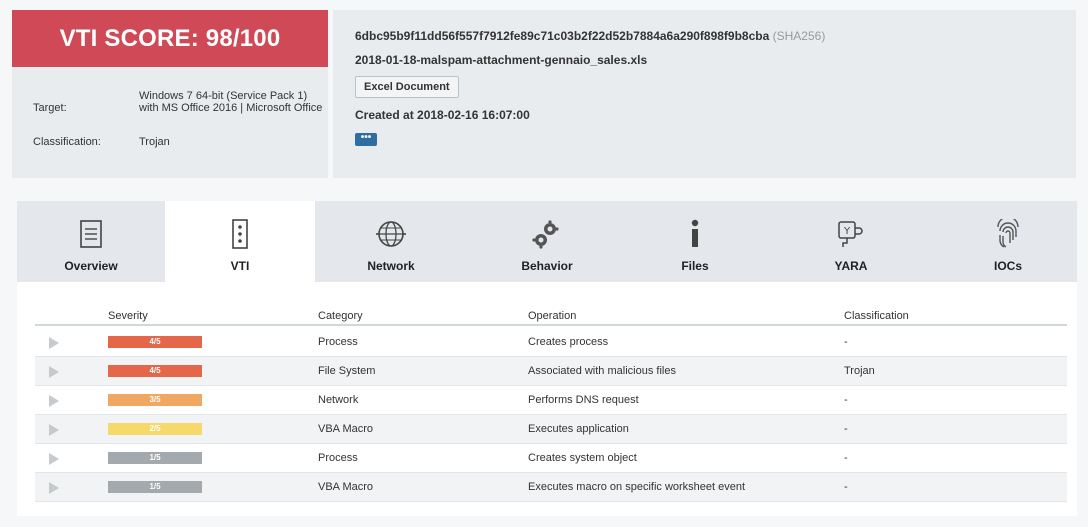  What do you see at coordinates (582, 458) in the screenshot?
I see `operation-cell: Creates system object` at bounding box center [582, 458].